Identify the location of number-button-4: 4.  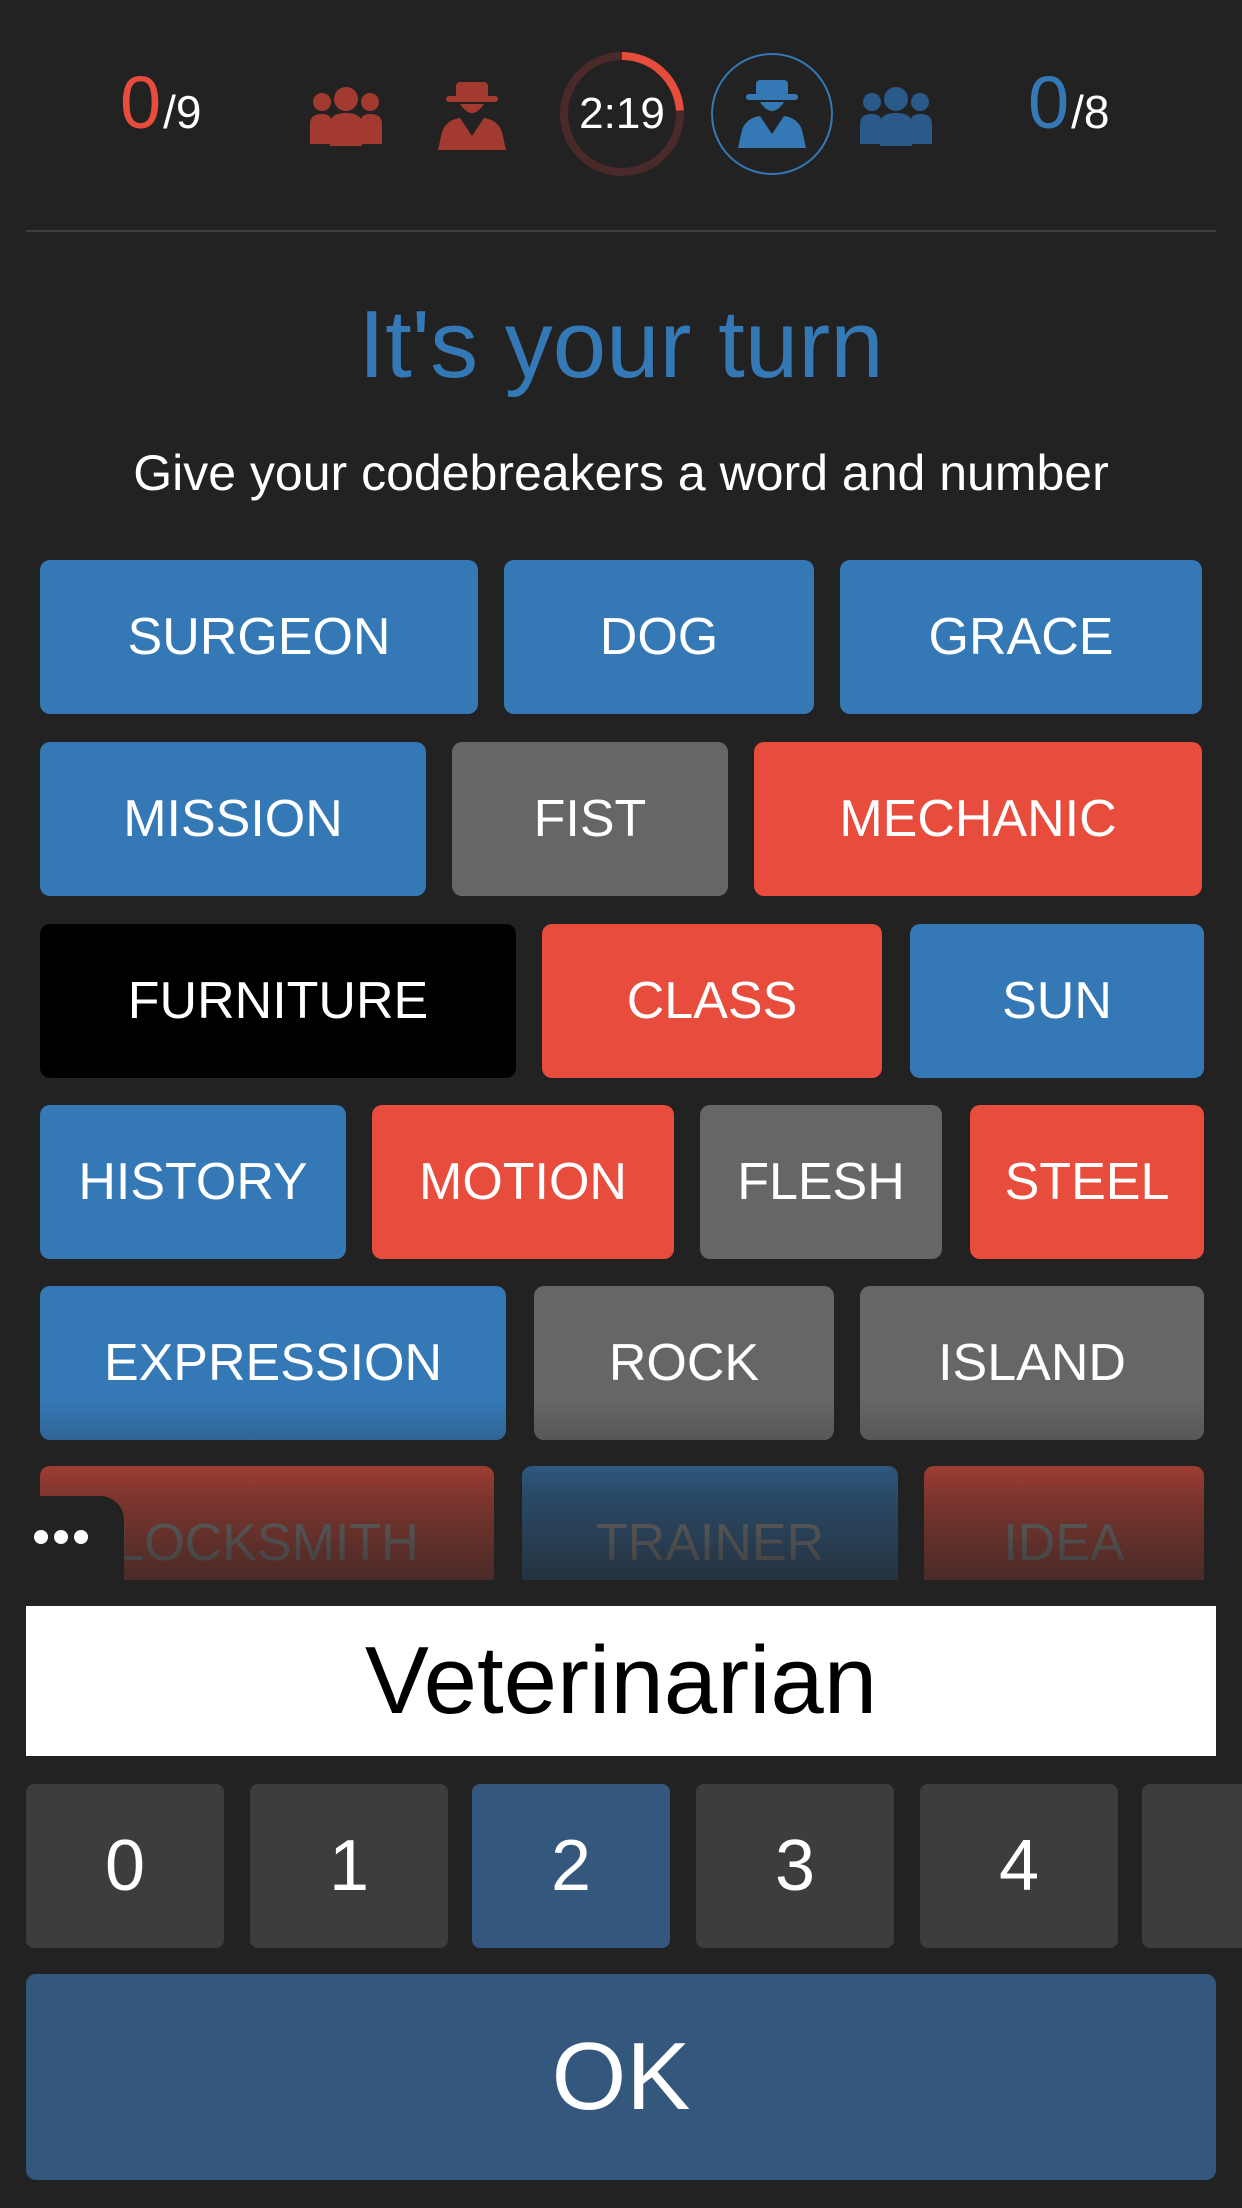
(1019, 1866).